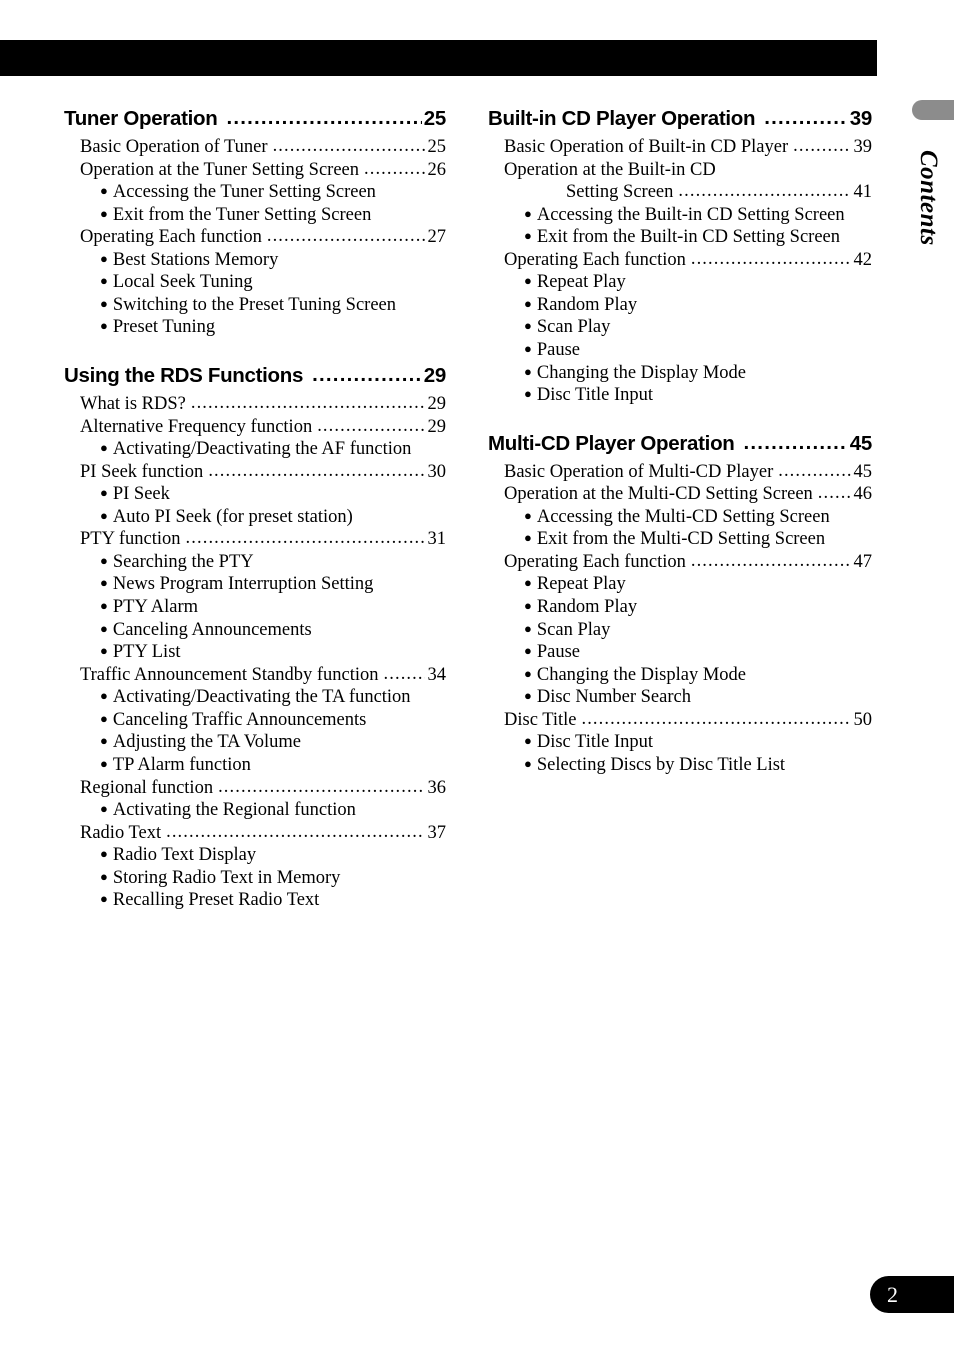 The height and width of the screenshot is (1355, 954). What do you see at coordinates (273, 192) in the screenshot?
I see `toc-subitem-accessing-the-tuner-setting-screen: ● Accessing the Tuner Setting Screen` at bounding box center [273, 192].